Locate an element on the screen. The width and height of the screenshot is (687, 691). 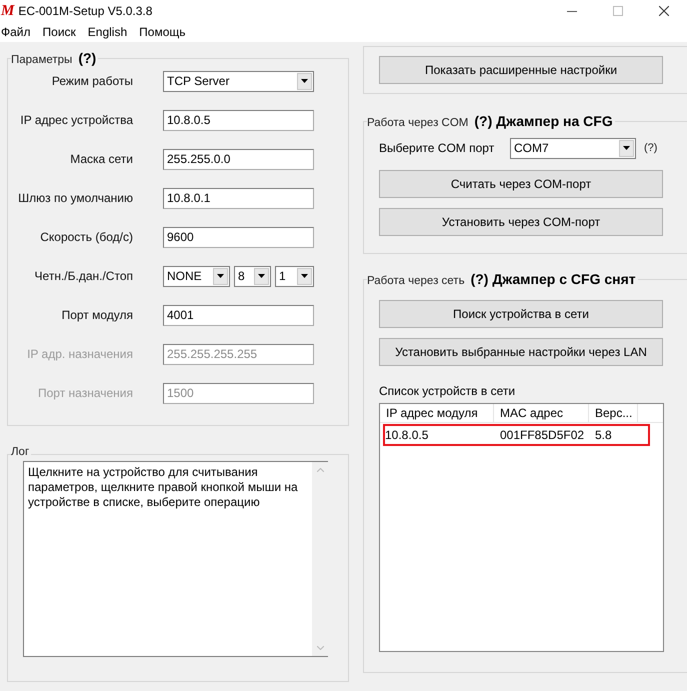
dropdown: TCP Server is located at coordinates (238, 81).